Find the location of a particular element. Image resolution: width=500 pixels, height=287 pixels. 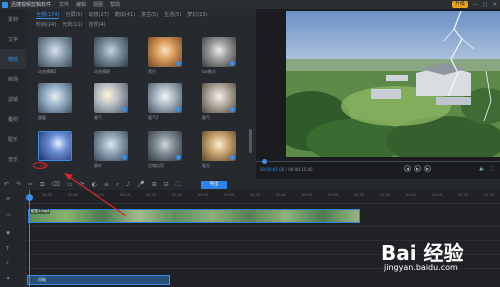

watermark-main: Bai 经验 is located at coordinates (422, 253).